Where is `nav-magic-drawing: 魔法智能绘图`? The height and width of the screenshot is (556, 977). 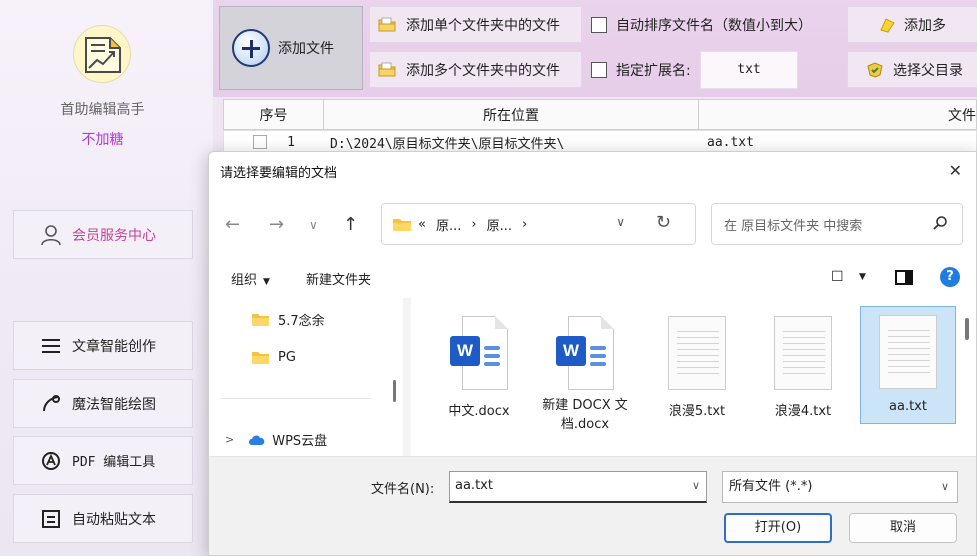 nav-magic-drawing: 魔法智能绘图 is located at coordinates (103, 403).